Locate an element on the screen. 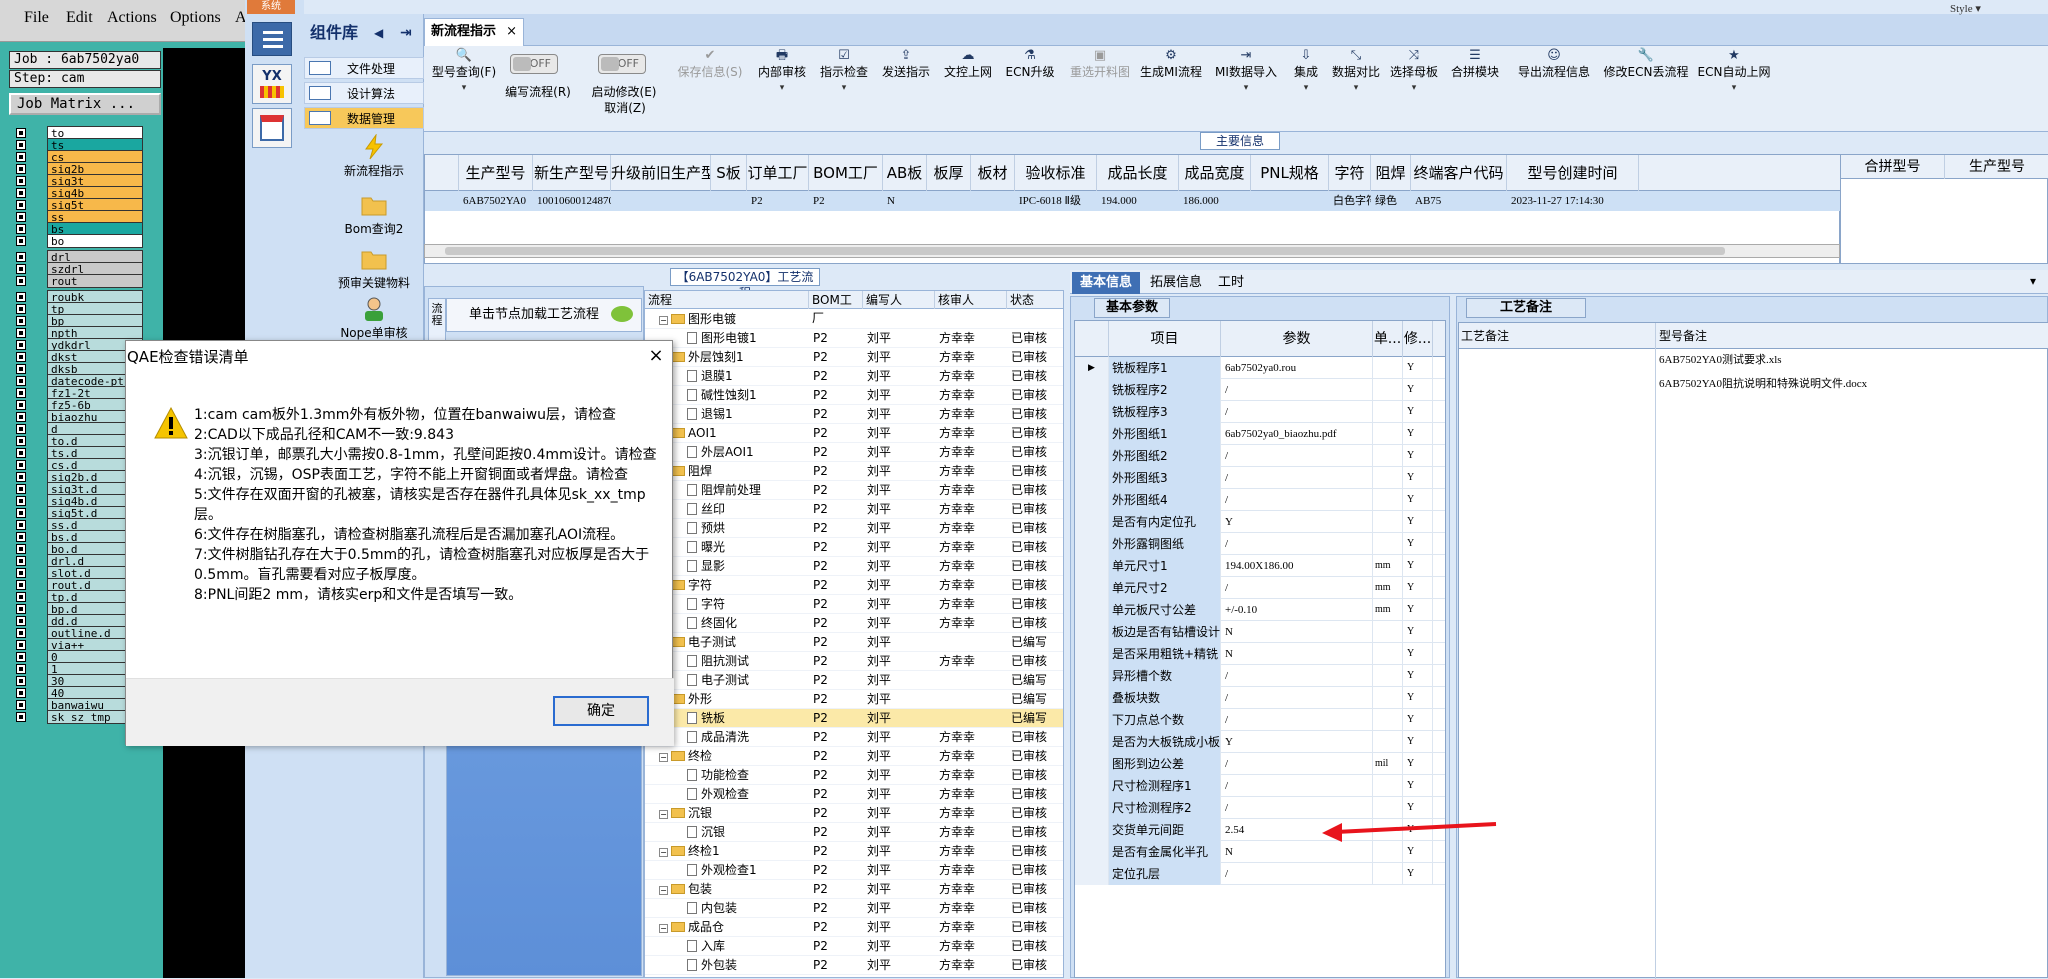 The image size is (2048, 979). process-row: −电子测试 P2 刘平 已编写 is located at coordinates (854, 642).